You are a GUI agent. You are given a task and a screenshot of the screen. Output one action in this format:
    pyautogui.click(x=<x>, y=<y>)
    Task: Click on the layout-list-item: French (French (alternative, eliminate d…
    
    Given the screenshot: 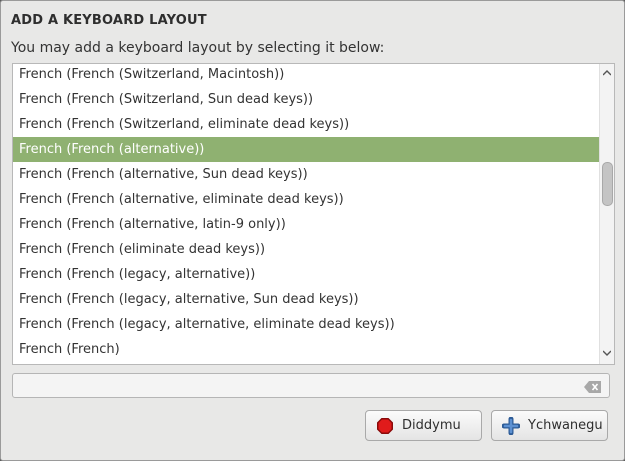 What is the action you would take?
    pyautogui.click(x=306, y=199)
    